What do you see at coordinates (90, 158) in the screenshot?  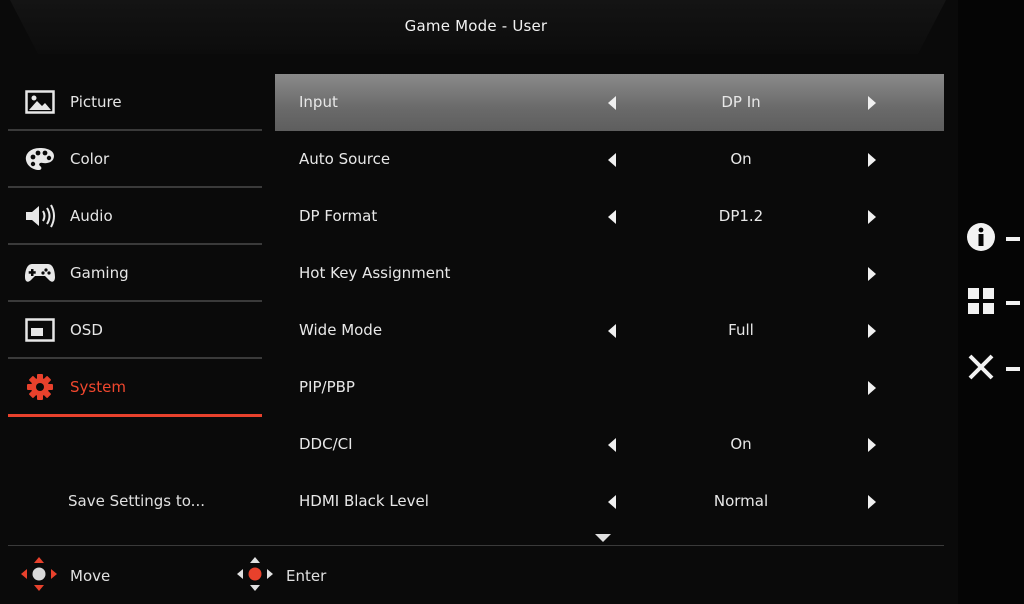 I see `sidebar-item-label: Color` at bounding box center [90, 158].